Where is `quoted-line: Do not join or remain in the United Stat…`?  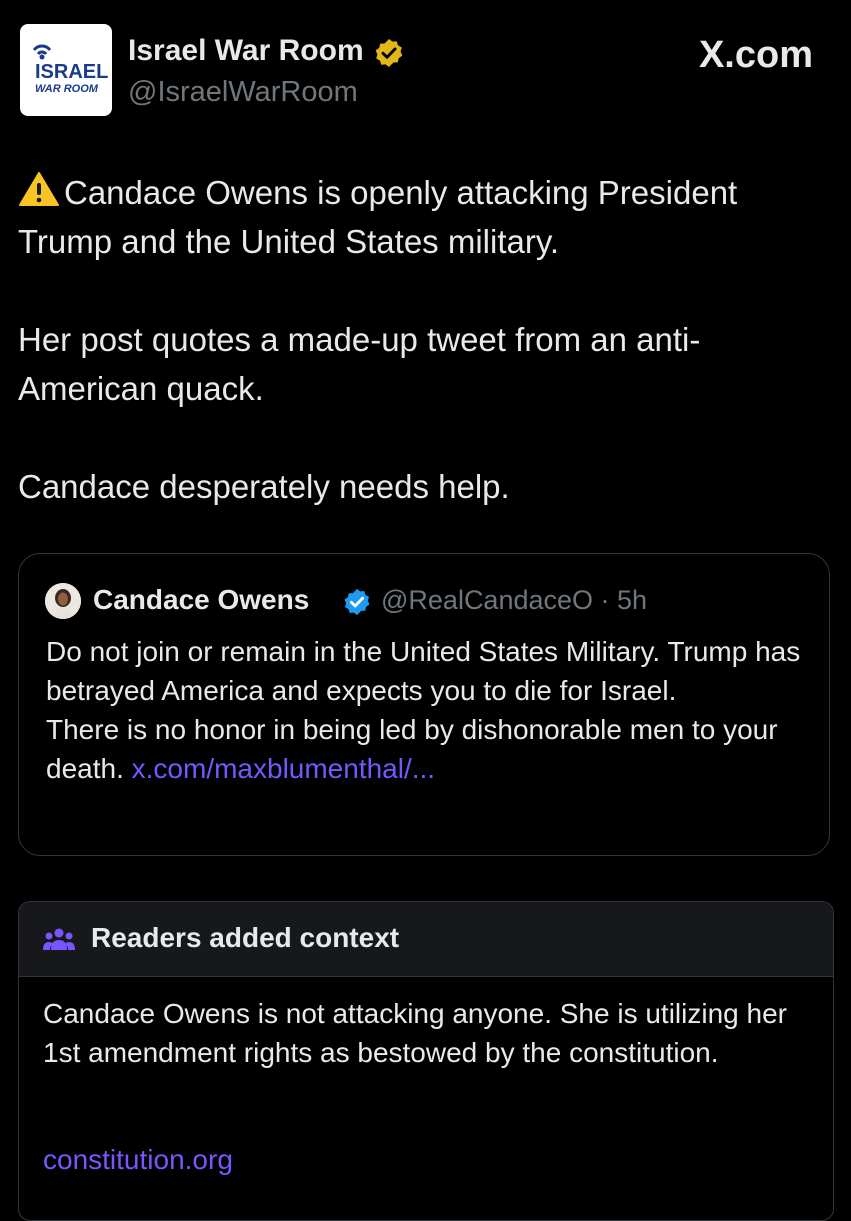 quoted-line: Do not join or remain in the United Stat… is located at coordinates (423, 671).